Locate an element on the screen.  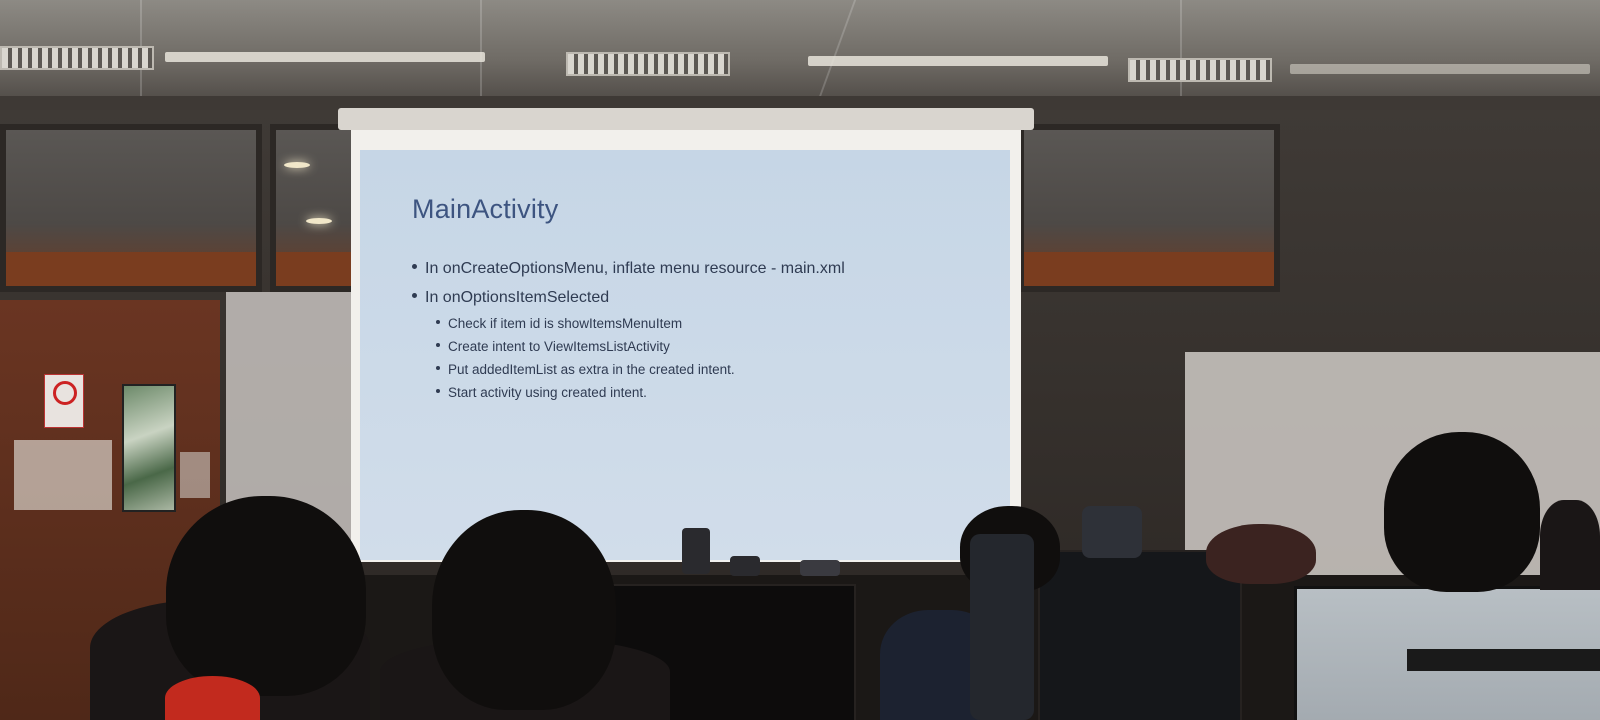
slide-bullet: In onOptionsItemSelected is located at coordinates (510, 298).